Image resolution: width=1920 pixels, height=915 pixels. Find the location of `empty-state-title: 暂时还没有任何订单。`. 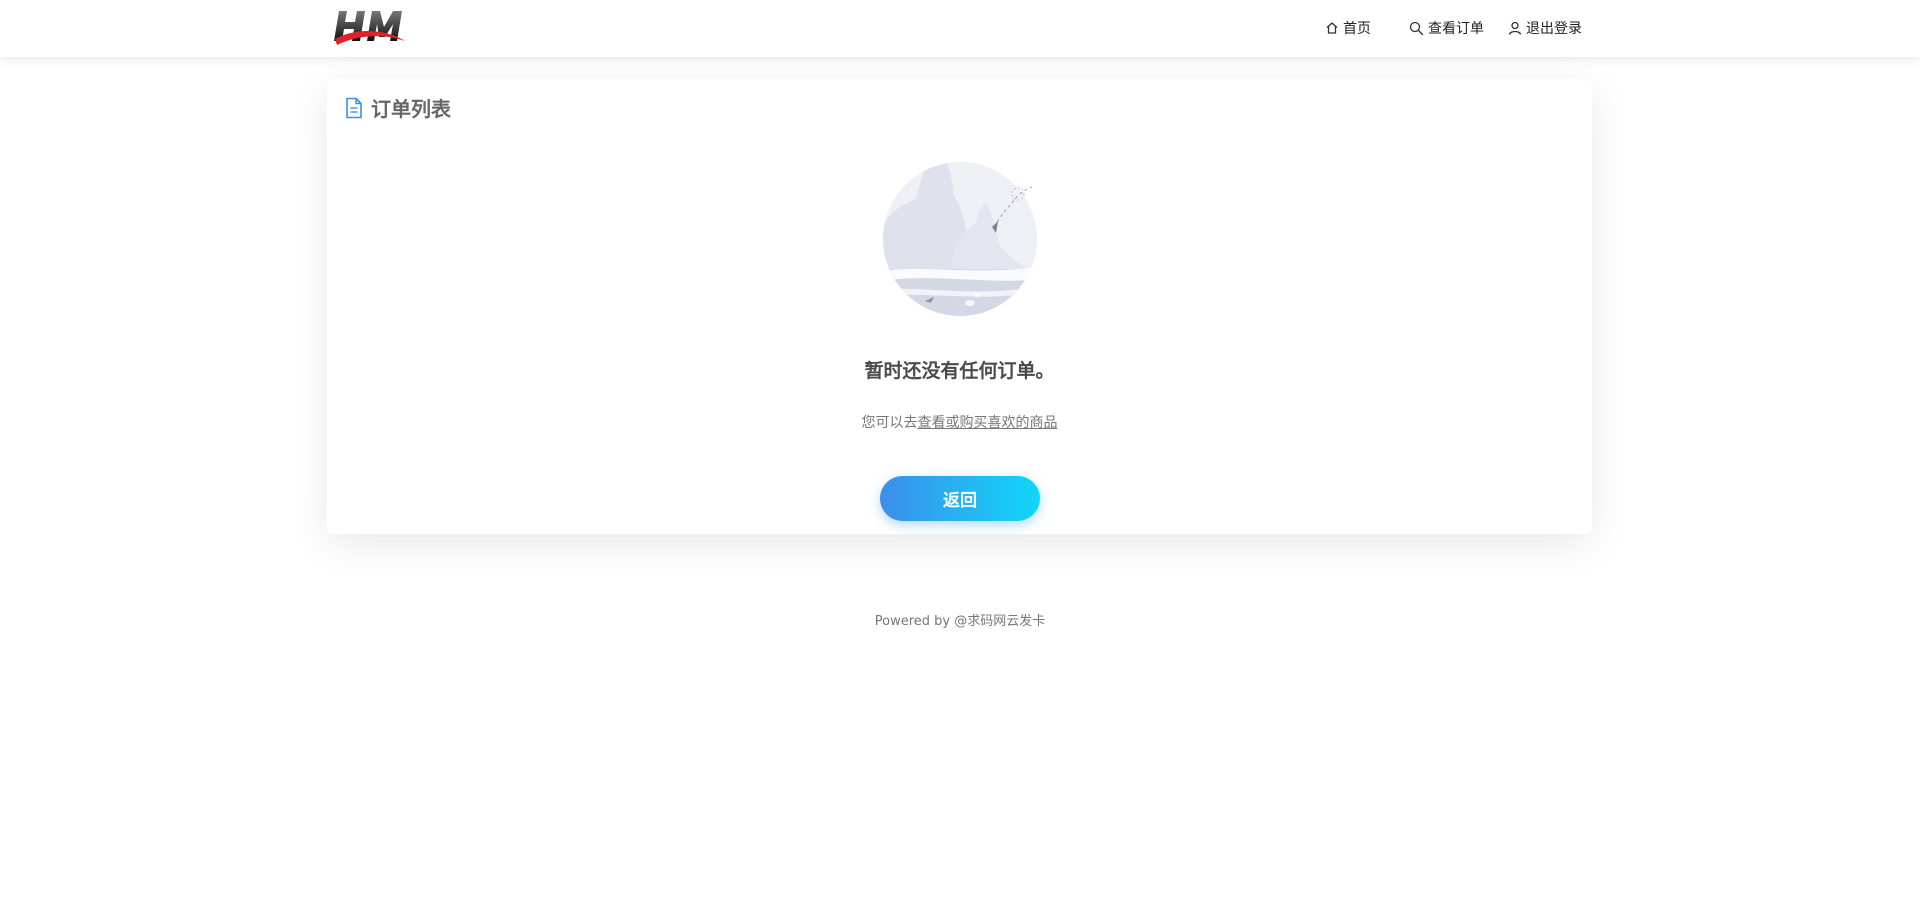

empty-state-title: 暂时还没有任何订单。 is located at coordinates (959, 371).